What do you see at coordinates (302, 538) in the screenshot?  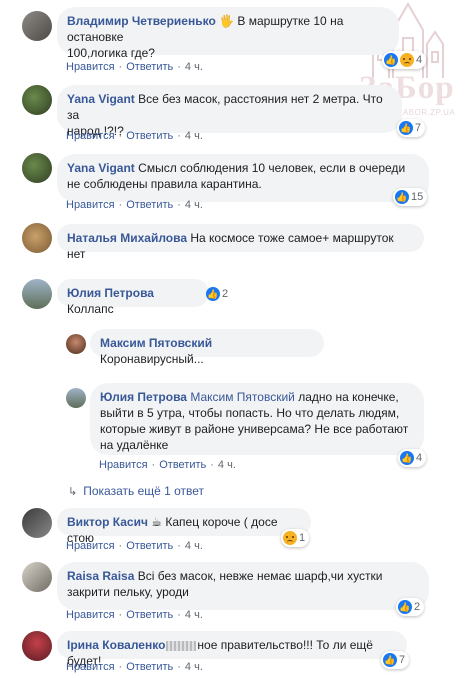 I see `reaction-count: 1` at bounding box center [302, 538].